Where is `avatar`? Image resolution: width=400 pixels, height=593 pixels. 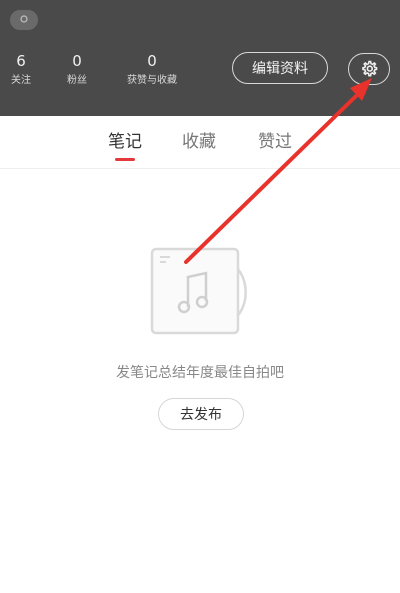 avatar is located at coordinates (24, 20).